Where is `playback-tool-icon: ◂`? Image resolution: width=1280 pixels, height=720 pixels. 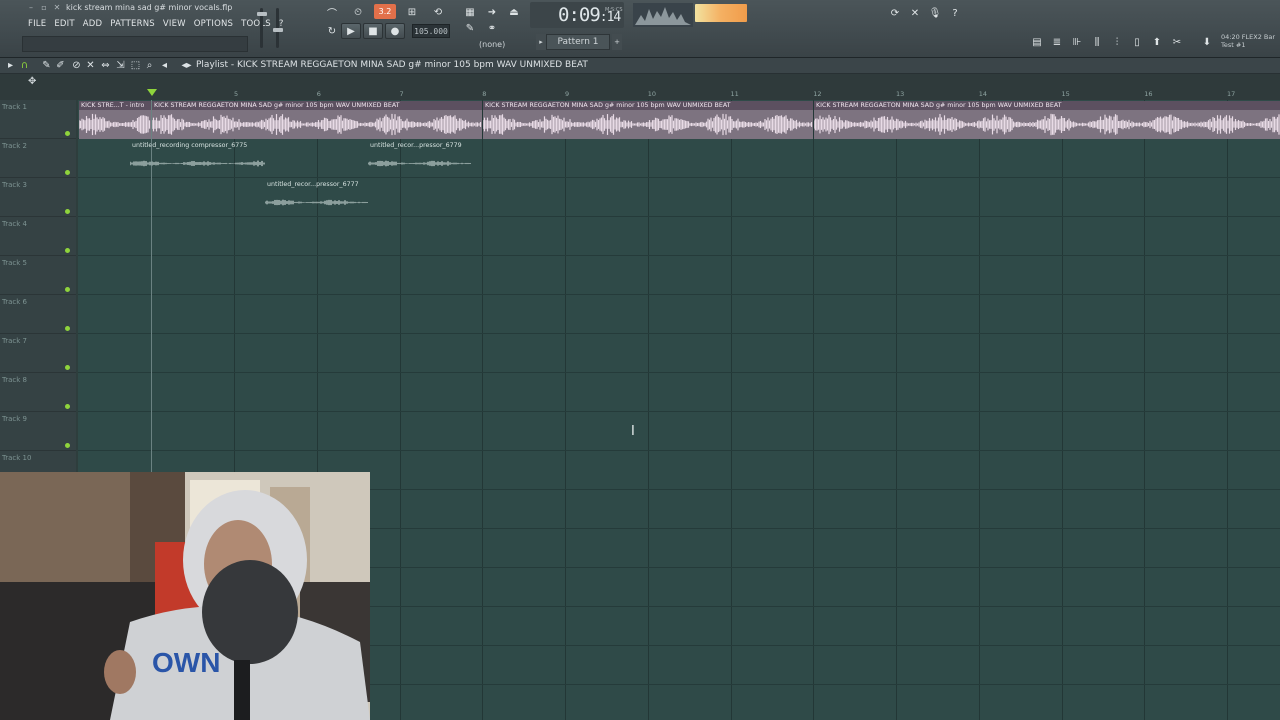 playback-tool-icon: ◂ is located at coordinates (164, 65).